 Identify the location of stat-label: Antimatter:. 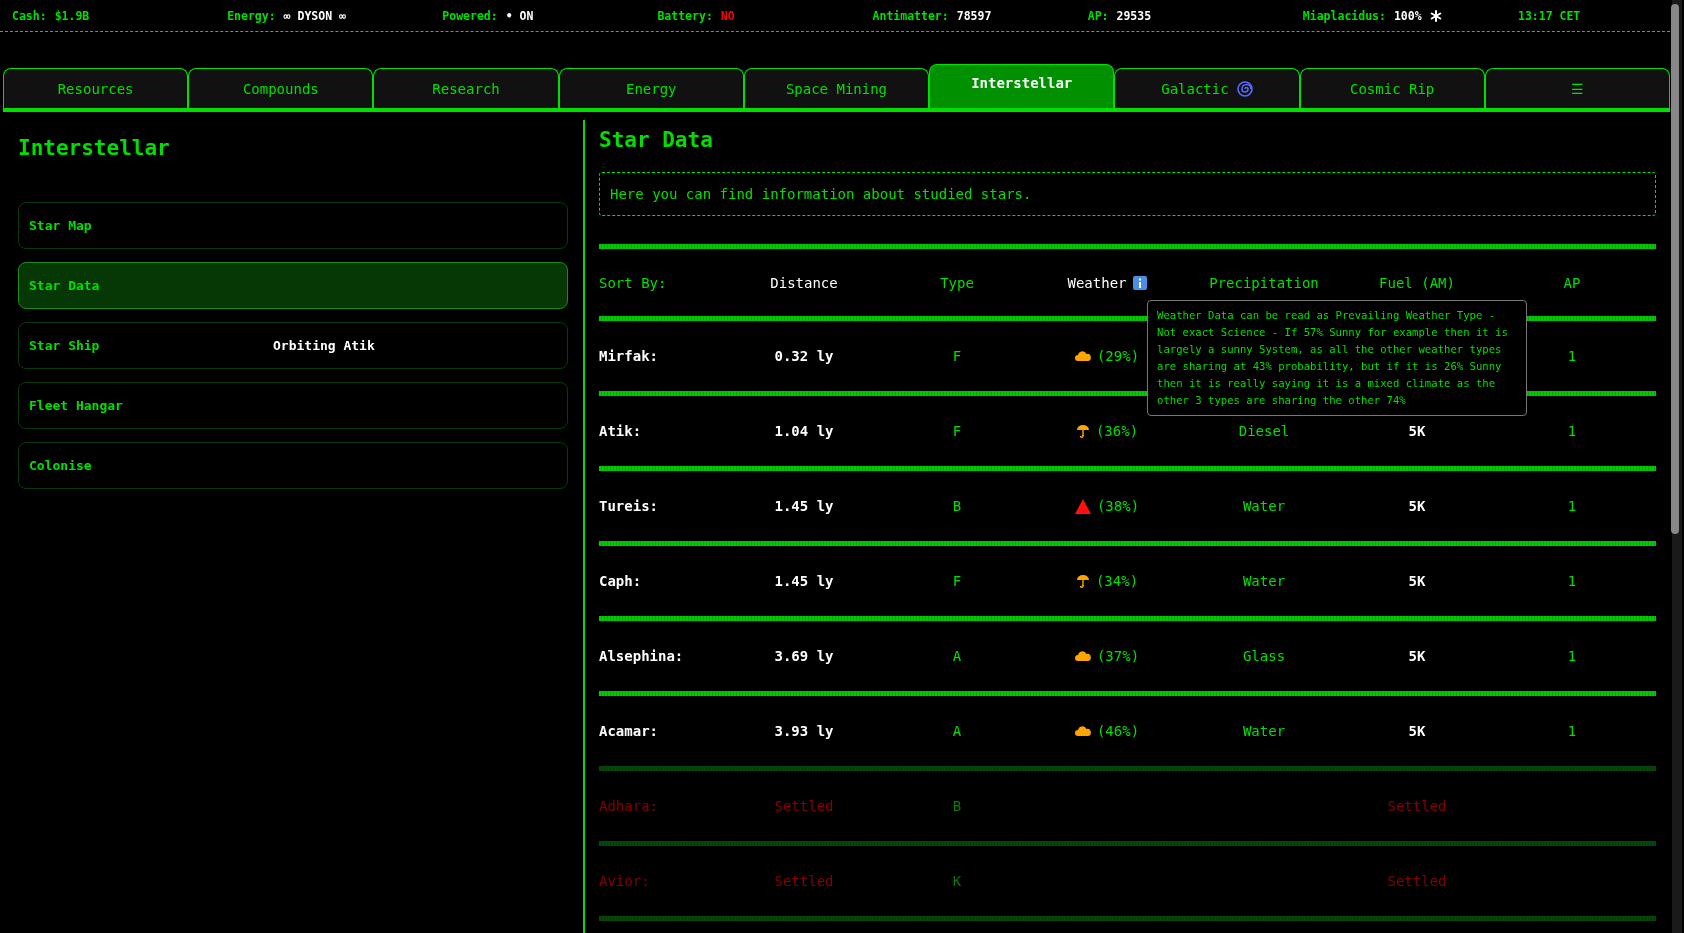
(910, 15).